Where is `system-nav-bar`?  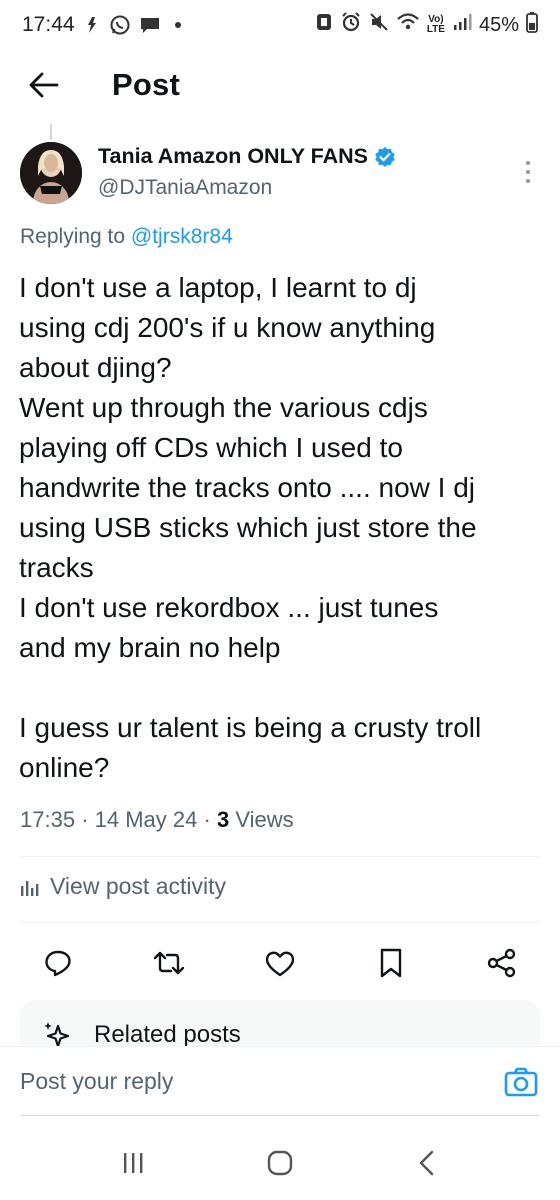 system-nav-bar is located at coordinates (280, 1162).